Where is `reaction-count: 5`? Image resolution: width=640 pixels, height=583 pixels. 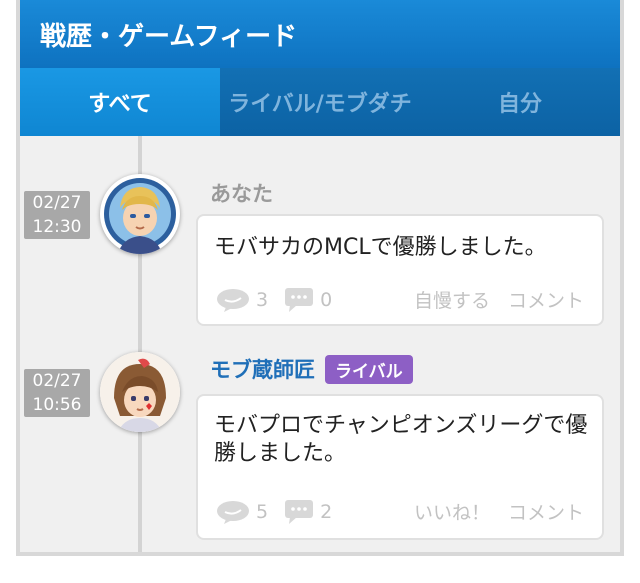 reaction-count: 5 is located at coordinates (242, 512).